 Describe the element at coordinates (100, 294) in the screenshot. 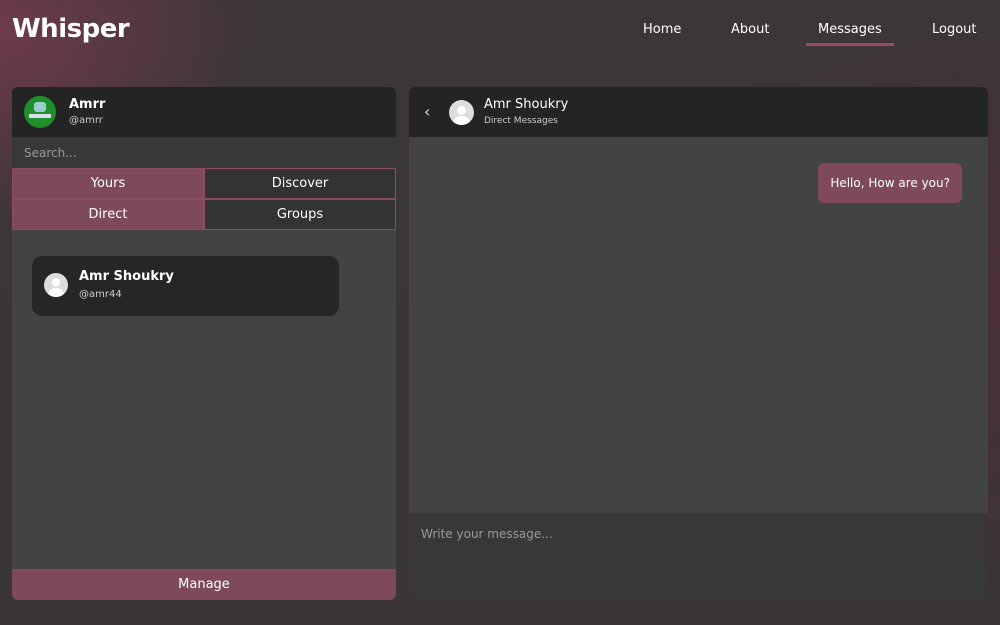

I see `contact-handle: @amr44` at that location.